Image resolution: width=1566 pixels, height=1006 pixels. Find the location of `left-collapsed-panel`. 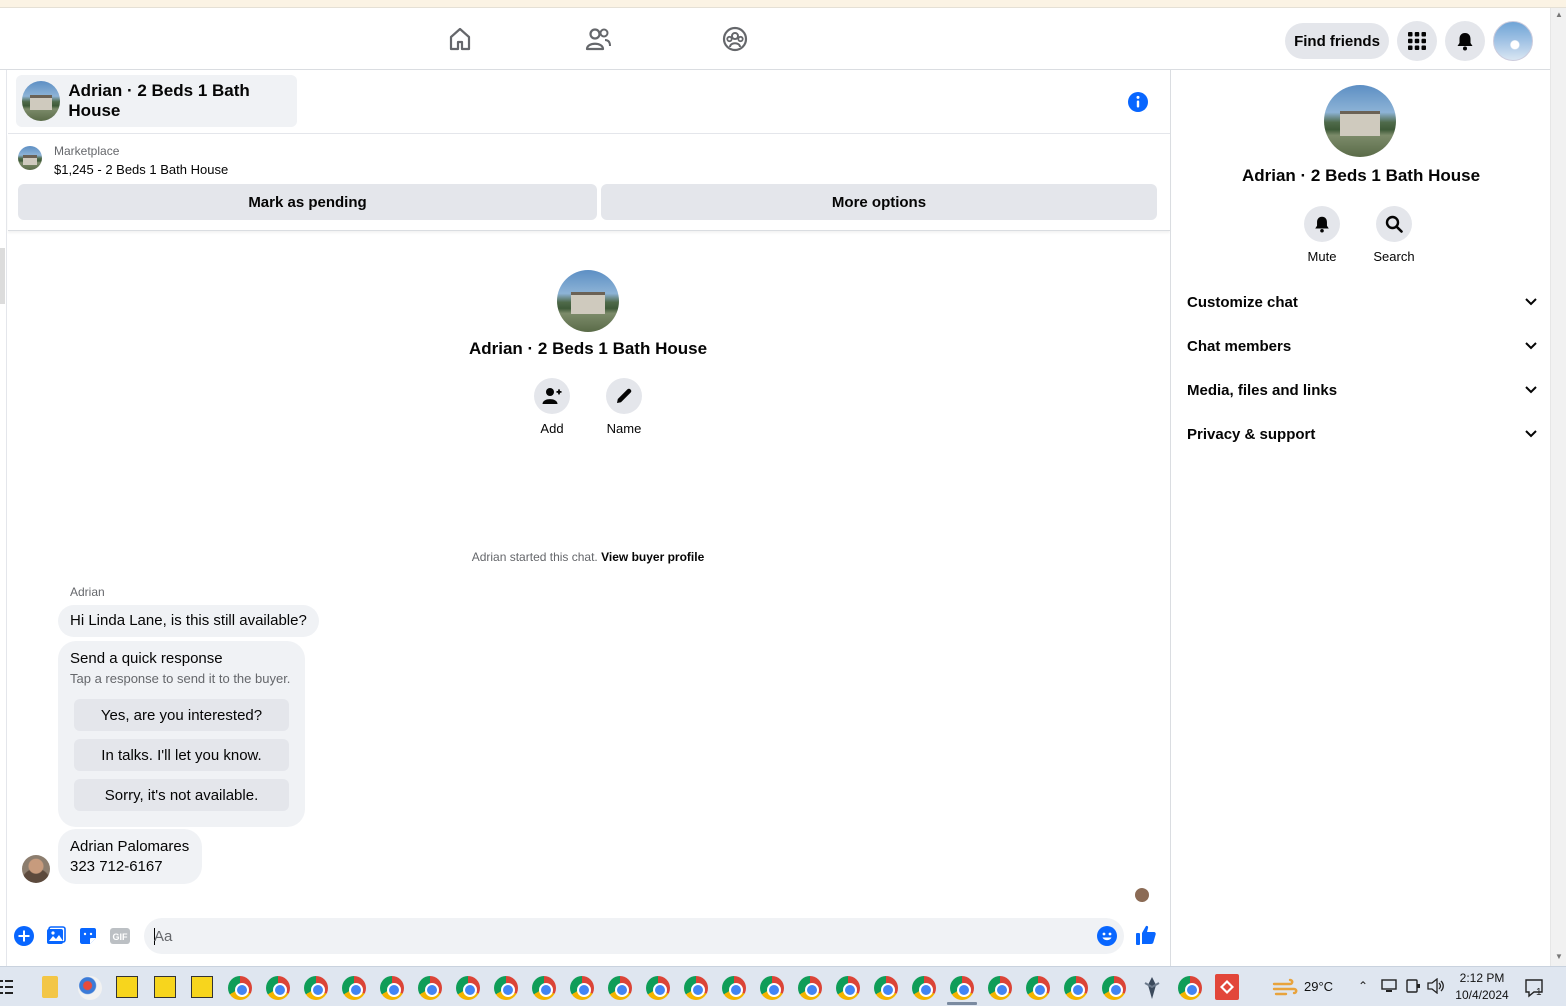

left-collapsed-panel is located at coordinates (3, 518).